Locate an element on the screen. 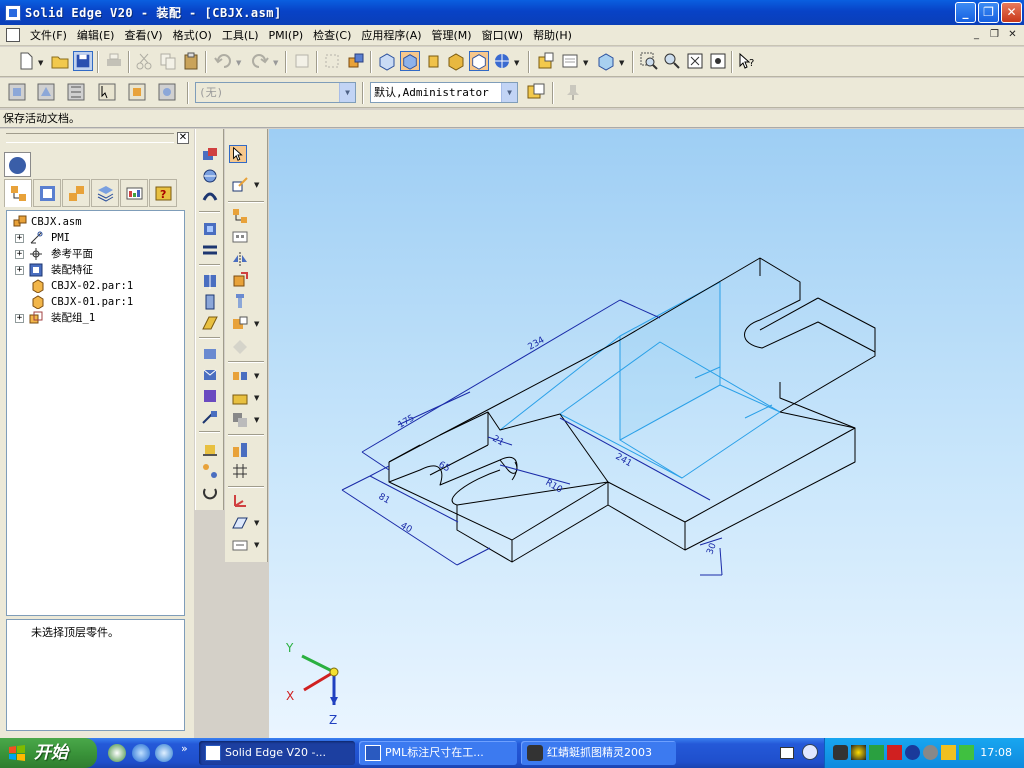 The height and width of the screenshot is (768, 1024). path-icon is located at coordinates (210, 417).